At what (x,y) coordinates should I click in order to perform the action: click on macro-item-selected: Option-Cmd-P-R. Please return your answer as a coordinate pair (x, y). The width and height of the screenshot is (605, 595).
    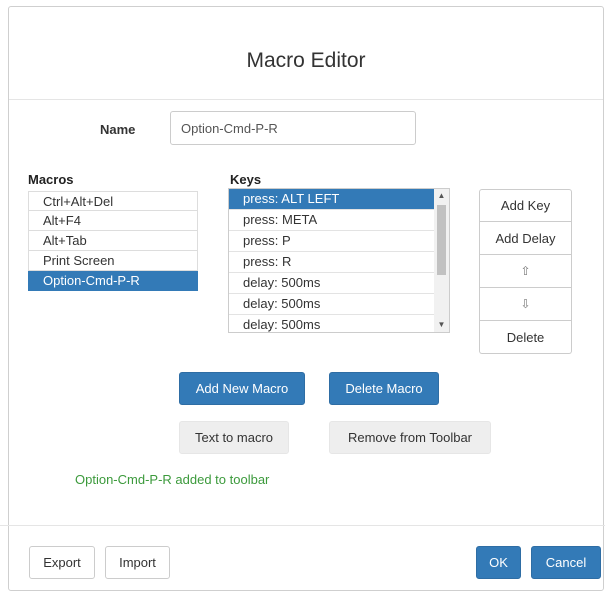
    Looking at the image, I should click on (113, 281).